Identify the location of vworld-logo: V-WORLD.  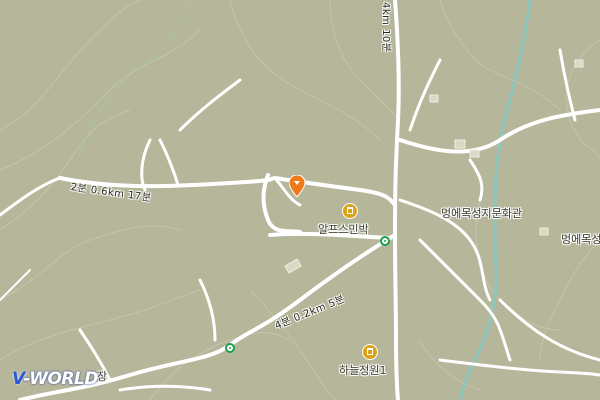
(55, 379).